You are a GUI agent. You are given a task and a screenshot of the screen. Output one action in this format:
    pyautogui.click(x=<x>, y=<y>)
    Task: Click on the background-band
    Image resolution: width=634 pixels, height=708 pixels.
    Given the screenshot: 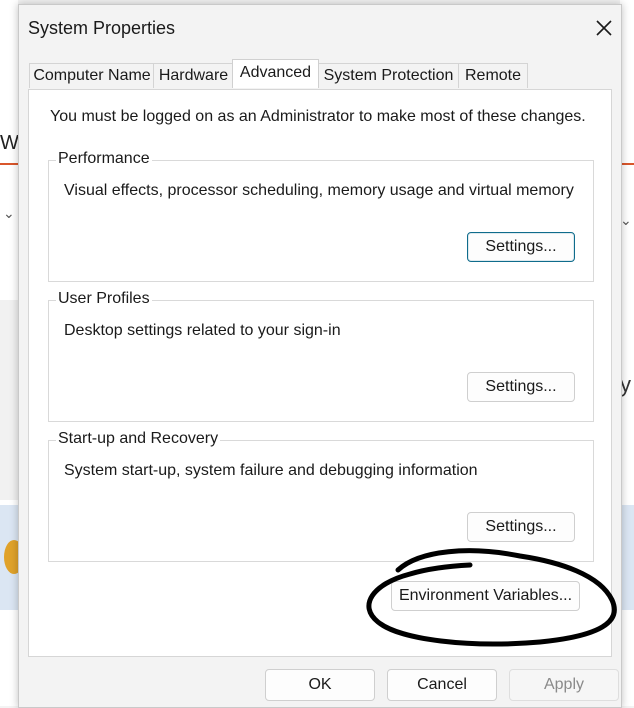 What is the action you would take?
    pyautogui.click(x=9, y=400)
    